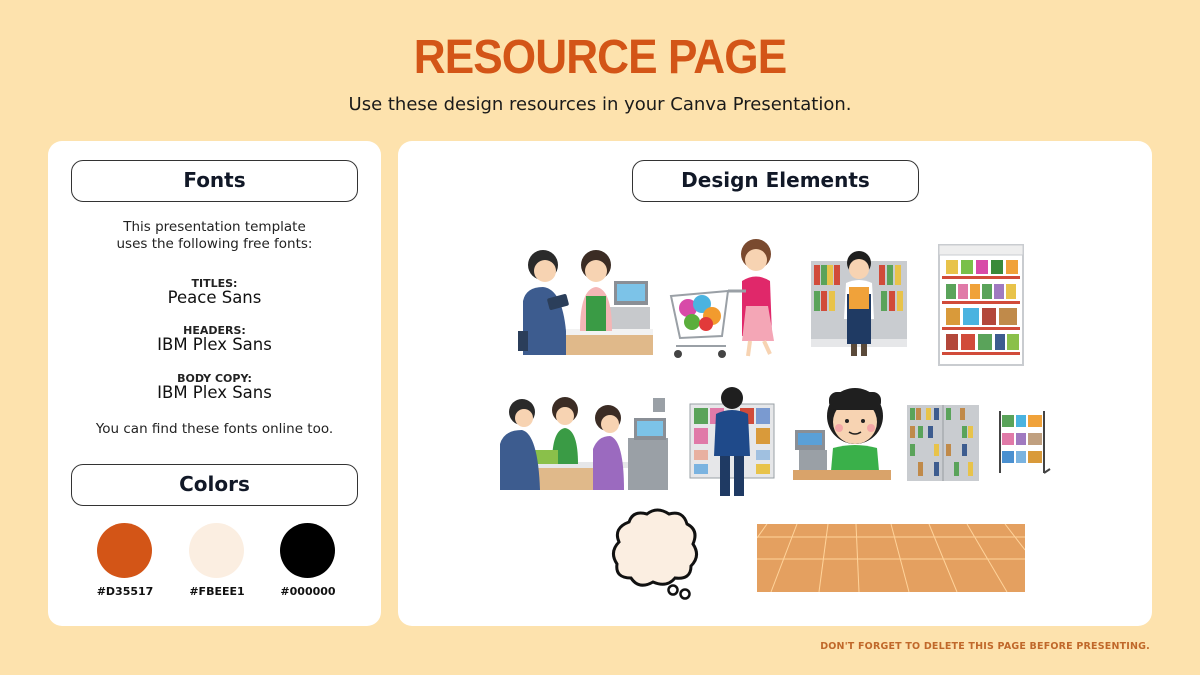 The image size is (1200, 675). I want to click on fonts-intro-line1: This presentation template, so click(214, 227).